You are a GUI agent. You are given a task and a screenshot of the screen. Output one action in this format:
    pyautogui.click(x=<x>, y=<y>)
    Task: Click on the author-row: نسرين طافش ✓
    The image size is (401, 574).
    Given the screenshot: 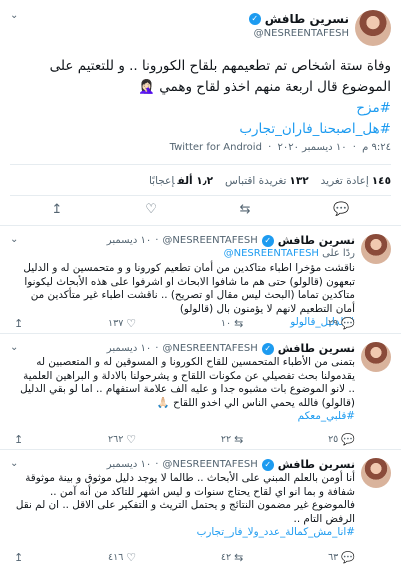 What is the action you would take?
    pyautogui.click(x=298, y=19)
    